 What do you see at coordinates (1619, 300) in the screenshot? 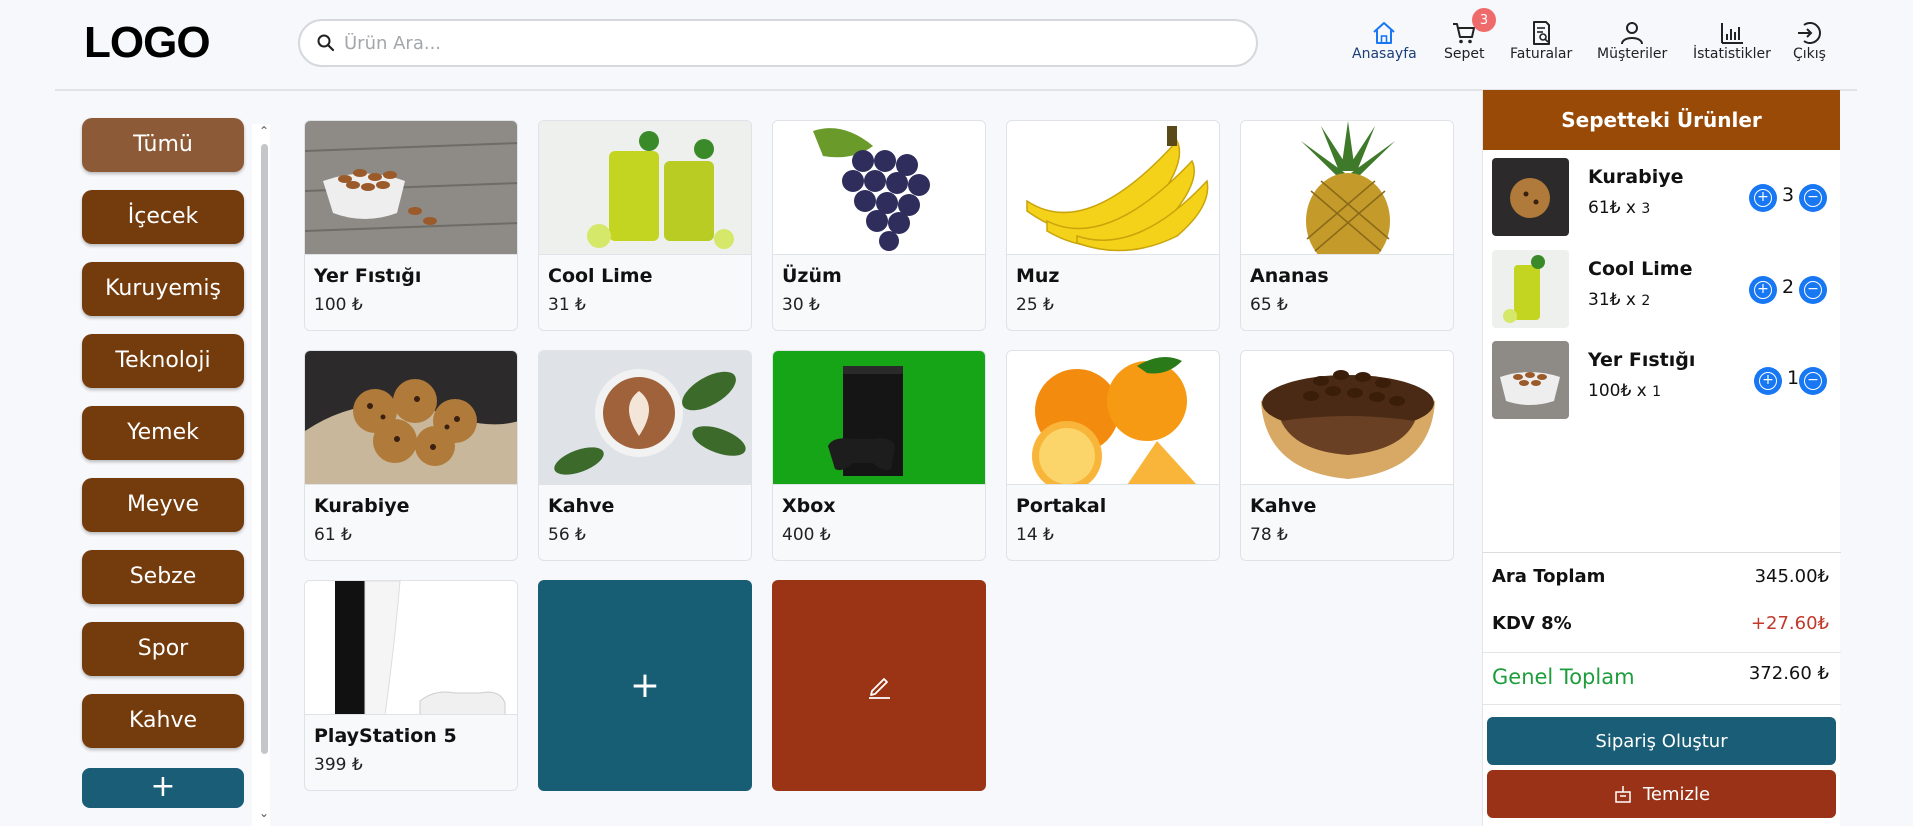
I see `cart-item-price-qty: 31₺ x 2` at bounding box center [1619, 300].